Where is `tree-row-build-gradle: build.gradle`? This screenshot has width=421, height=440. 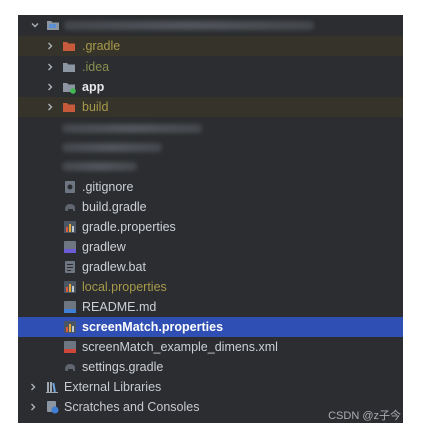 tree-row-build-gradle: build.gradle is located at coordinates (210, 207).